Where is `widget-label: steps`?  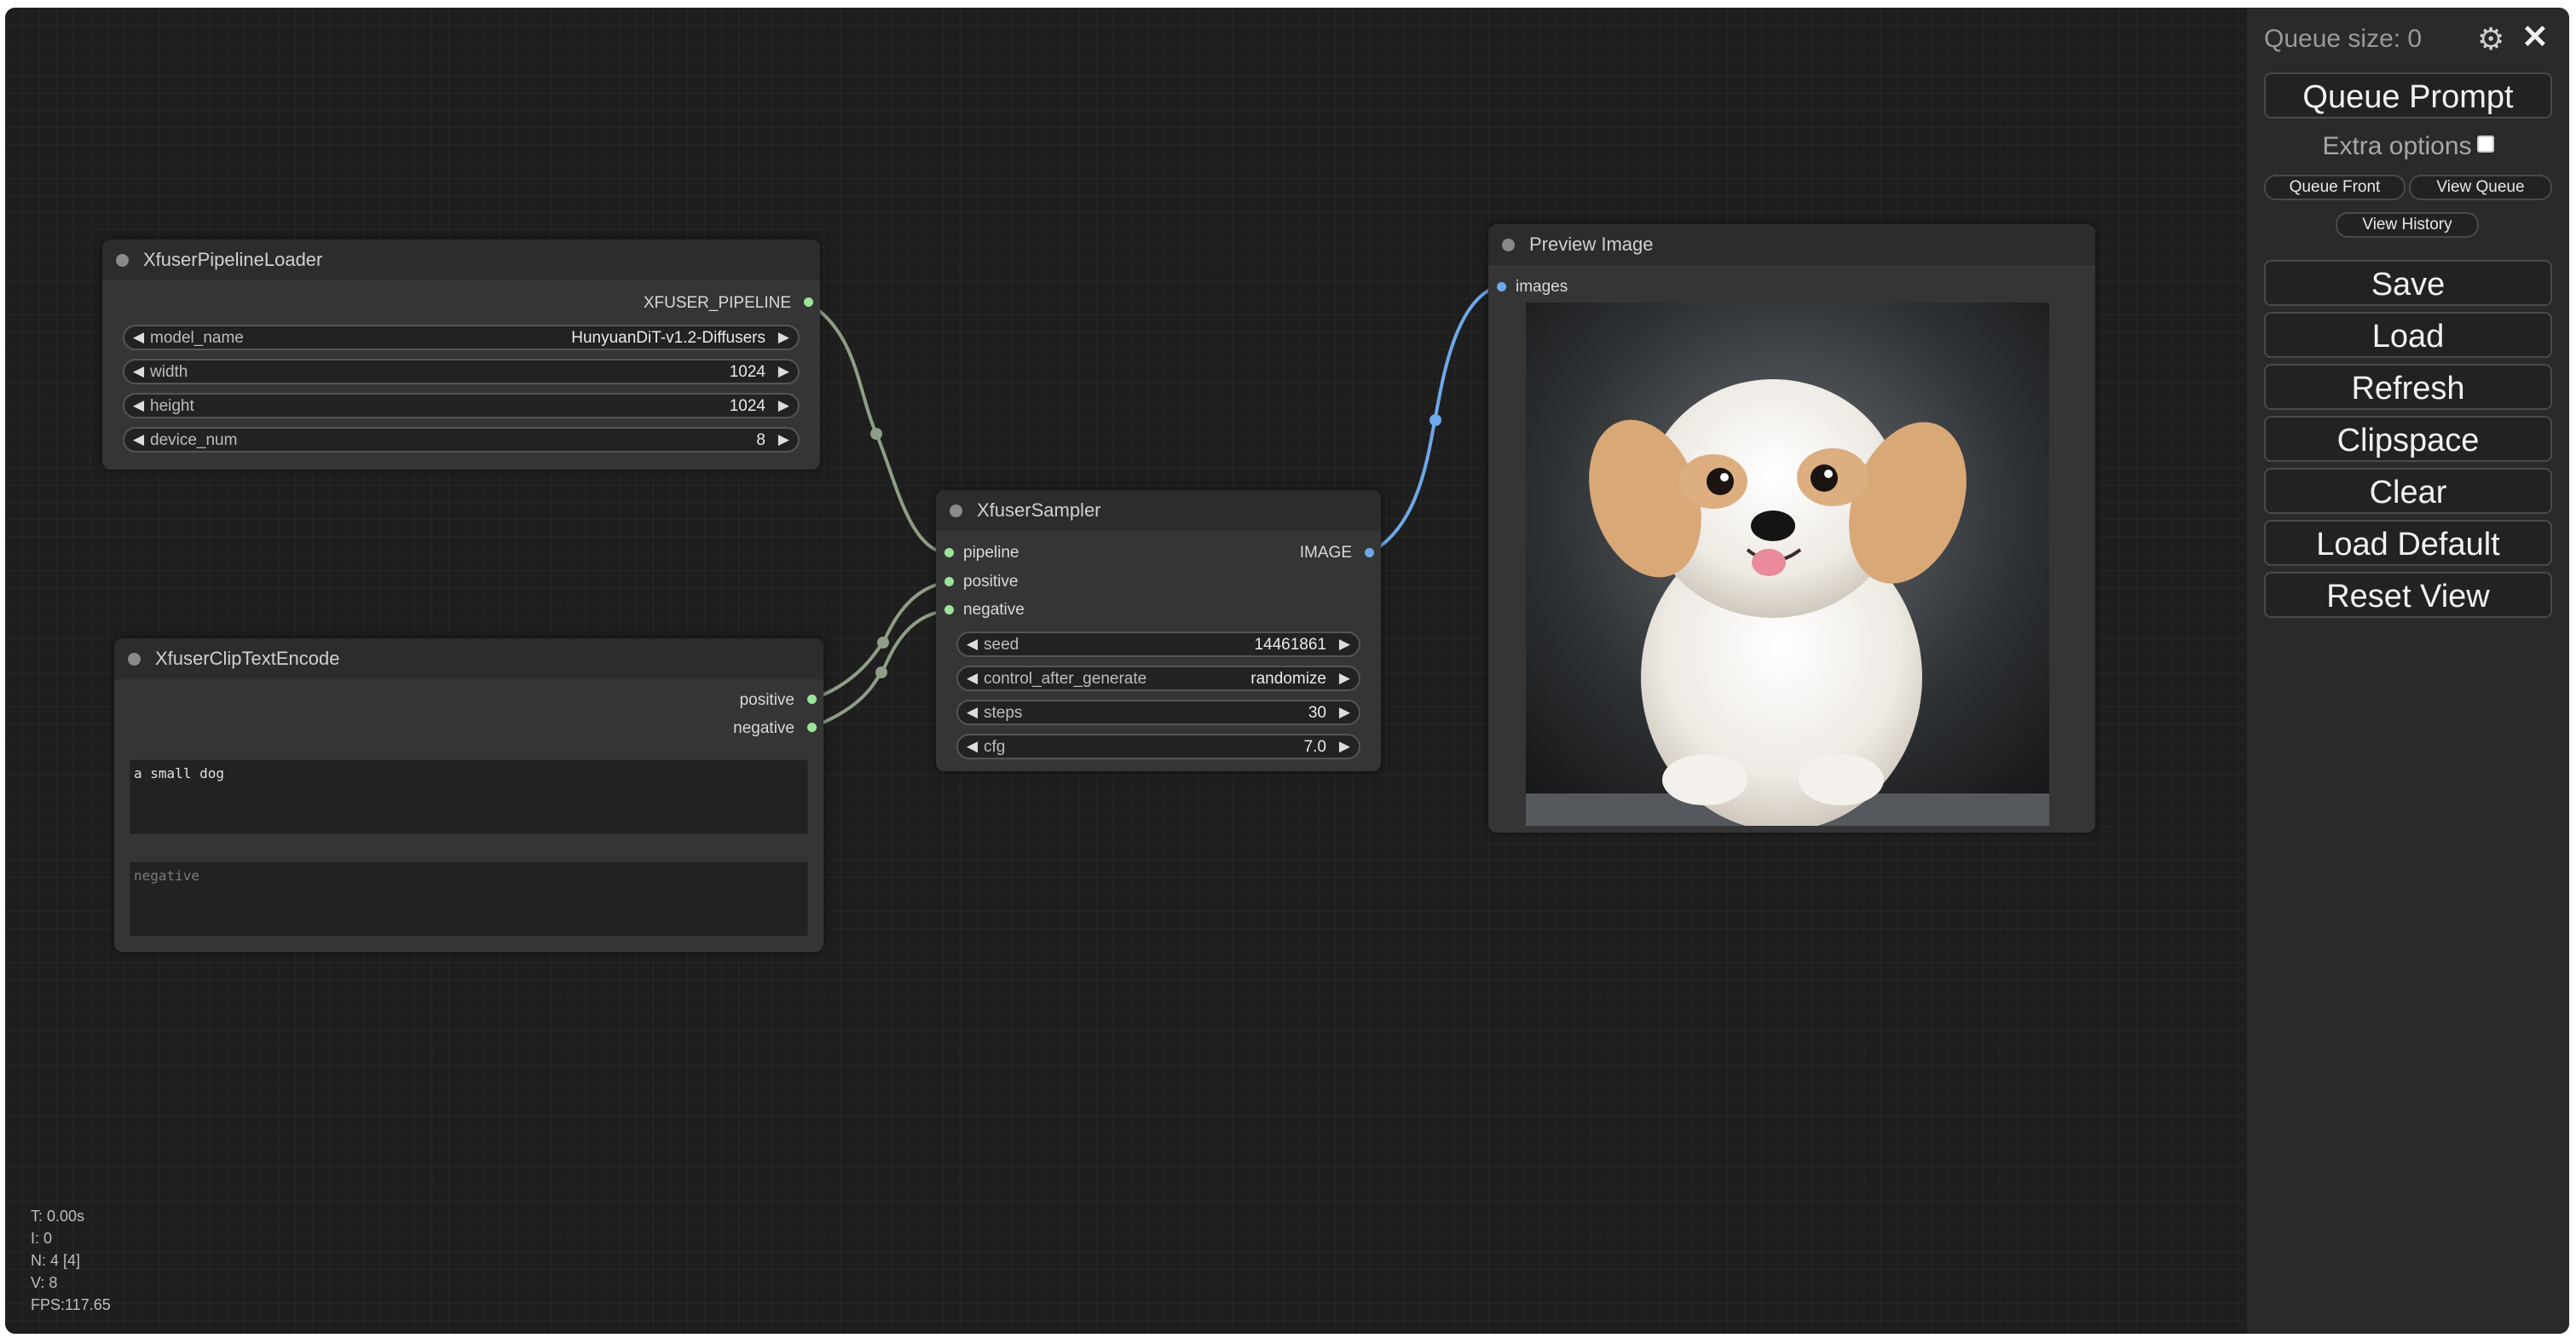
widget-label: steps is located at coordinates (1003, 713).